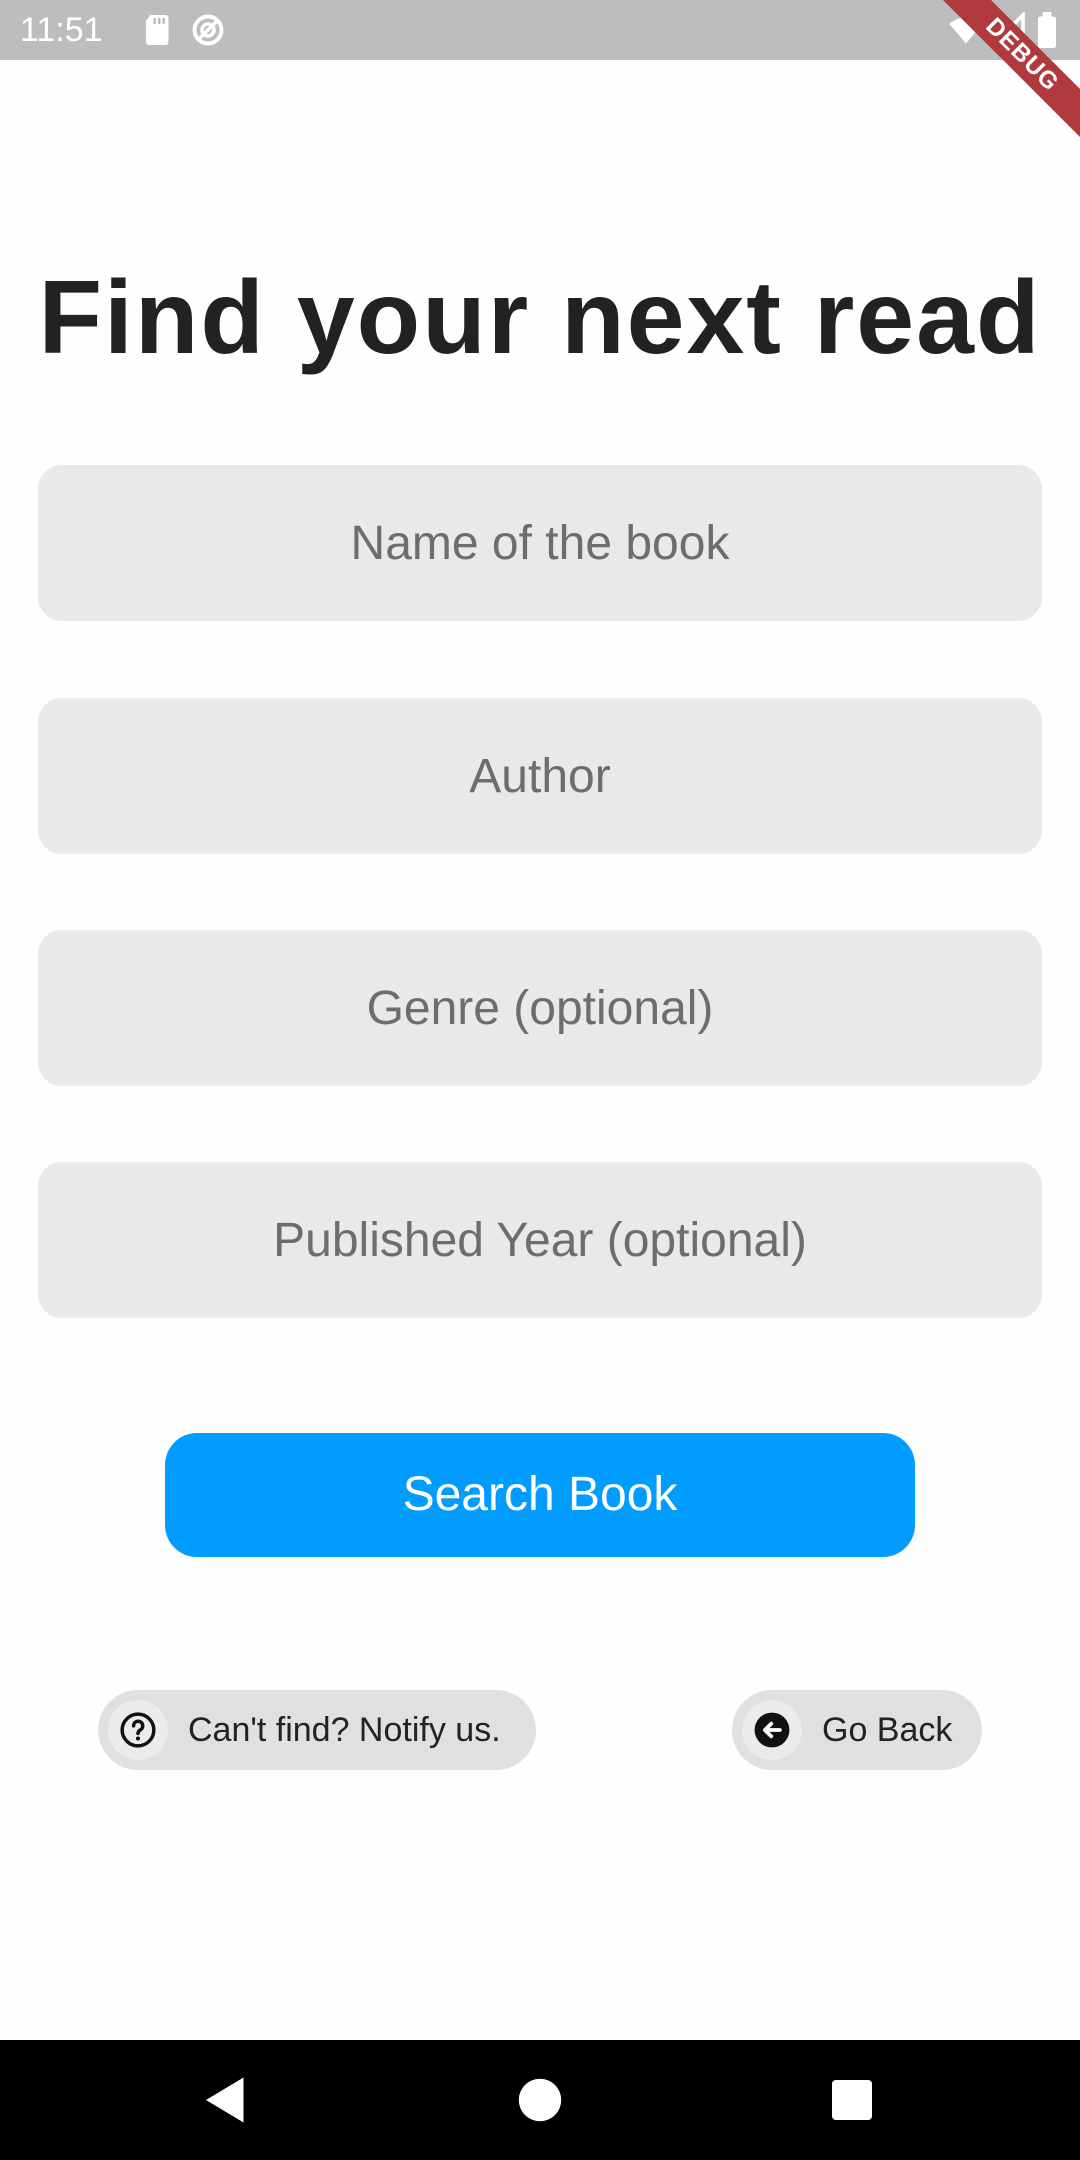 The image size is (1080, 2160). Describe the element at coordinates (540, 30) in the screenshot. I see `status-bar: 11:51` at that location.